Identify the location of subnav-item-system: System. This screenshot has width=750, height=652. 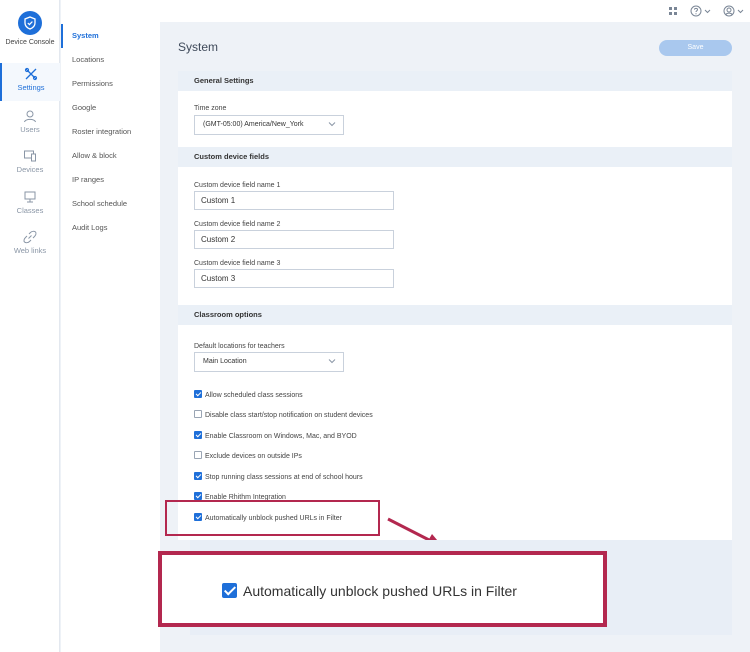
(110, 36).